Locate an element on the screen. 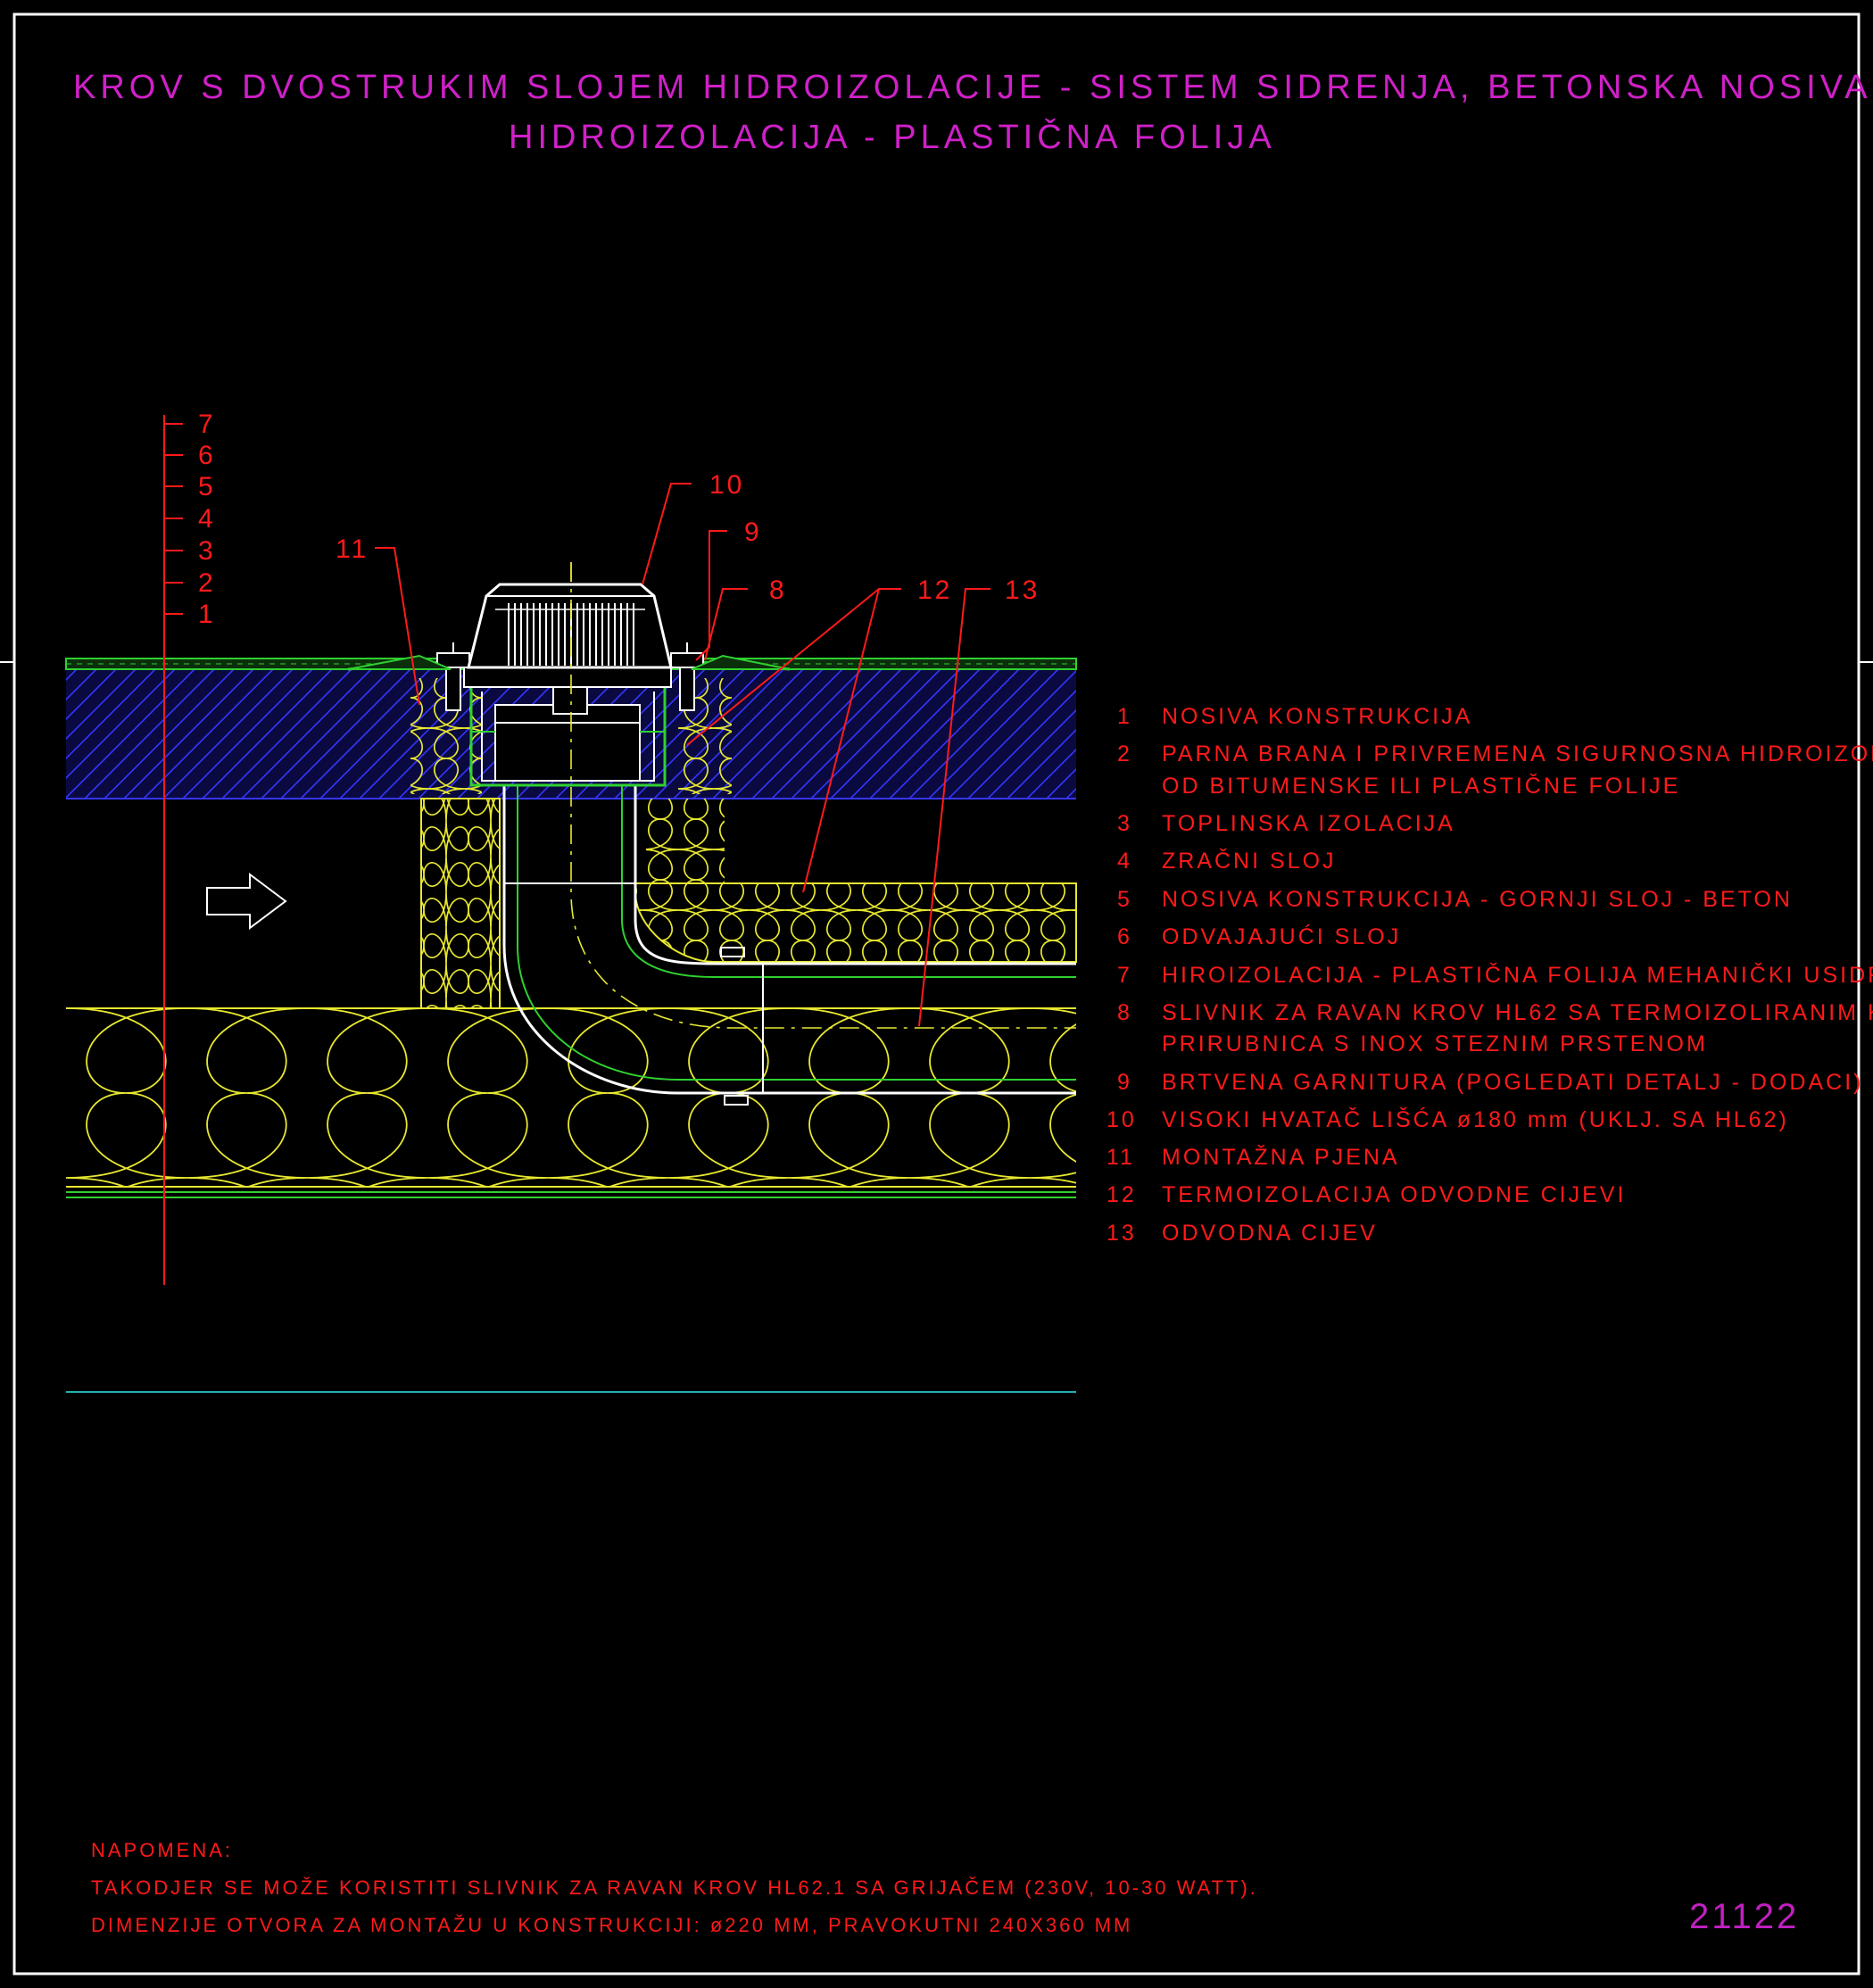 Image resolution: width=1873 pixels, height=1988 pixels. level-label: 7 is located at coordinates (207, 424).